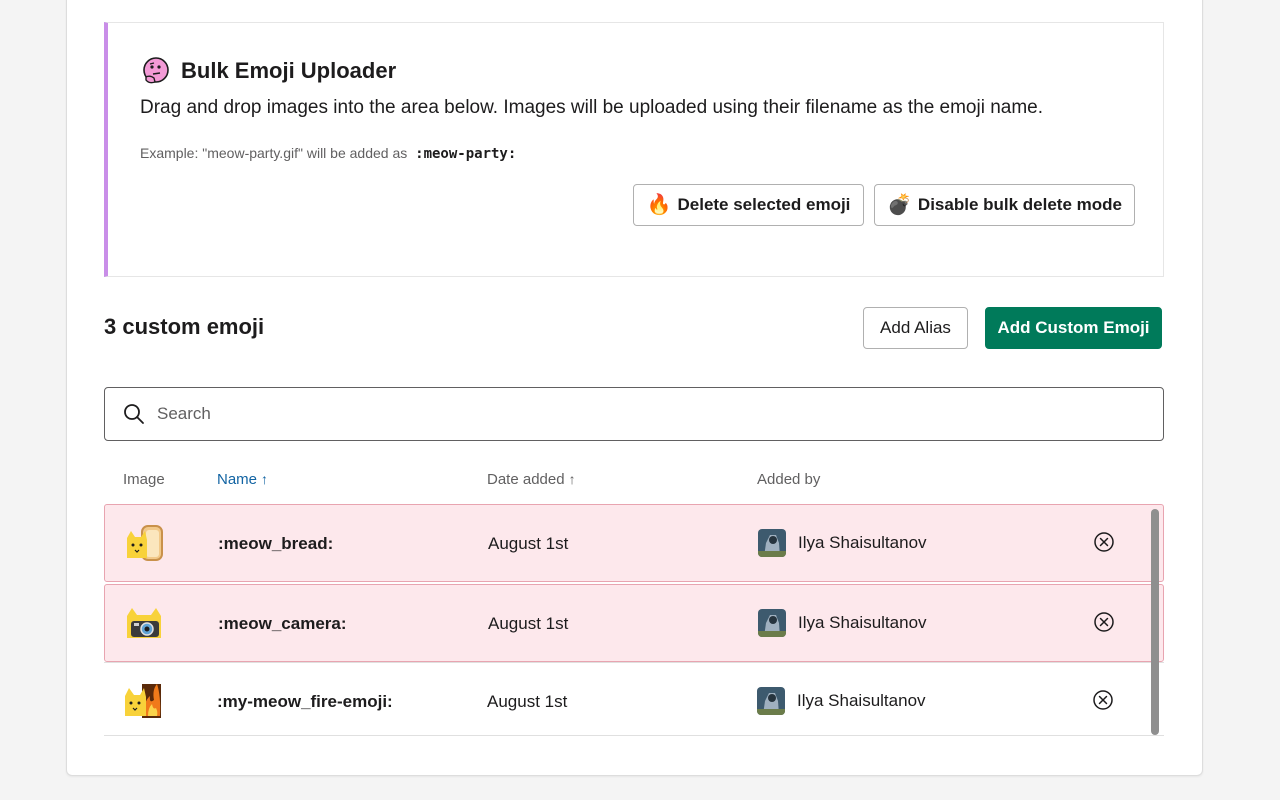  I want to click on thinking-emoji-icon, so click(156, 71).